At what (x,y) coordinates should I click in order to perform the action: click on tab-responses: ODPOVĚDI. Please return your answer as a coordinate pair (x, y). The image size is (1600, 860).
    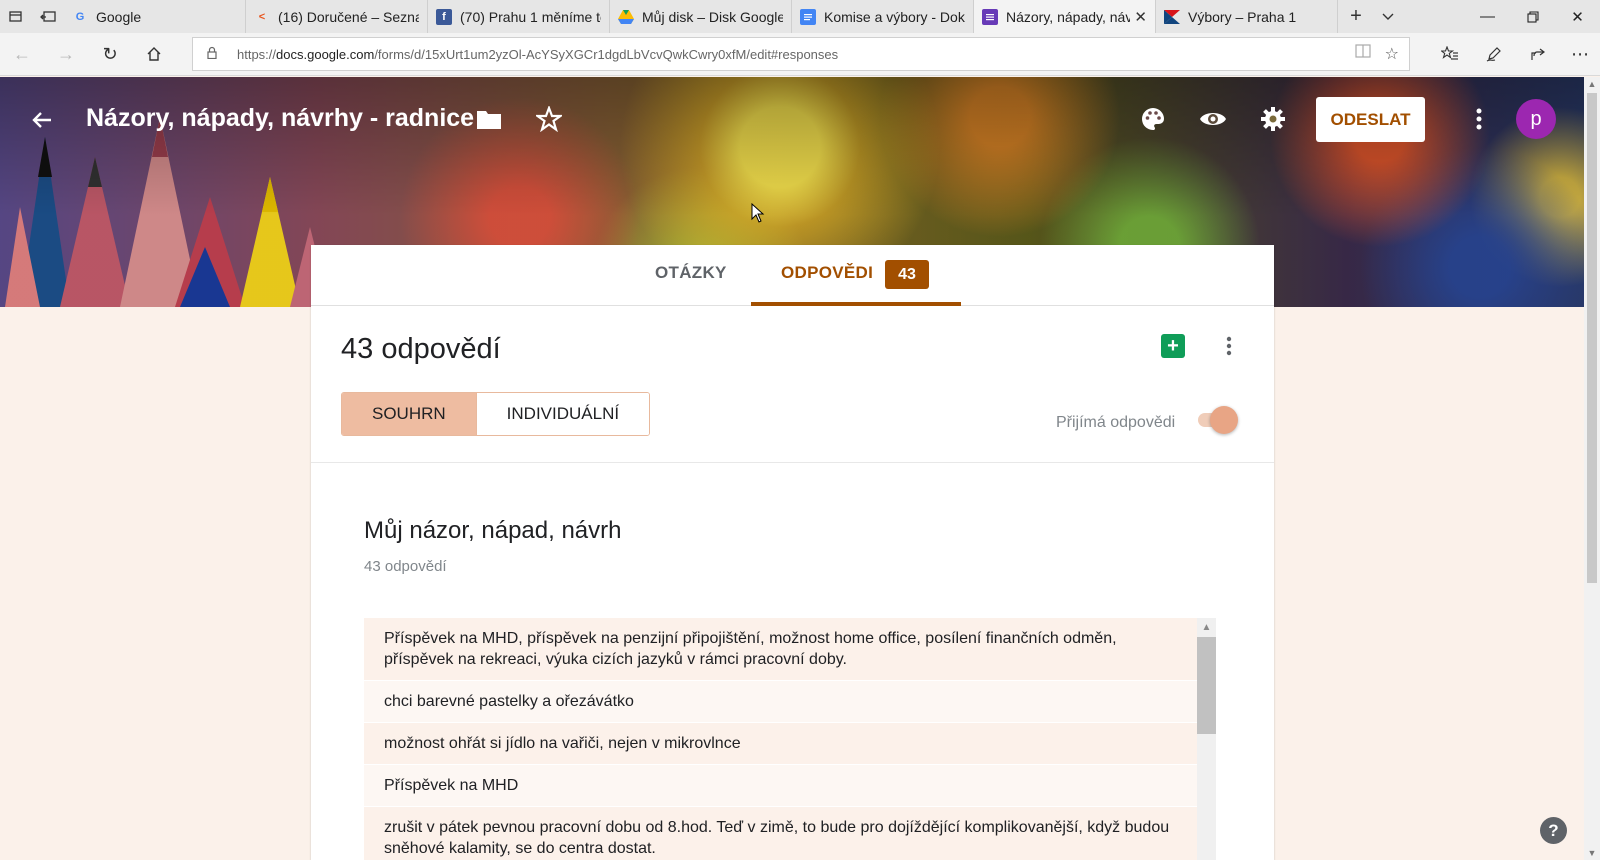
    Looking at the image, I should click on (827, 273).